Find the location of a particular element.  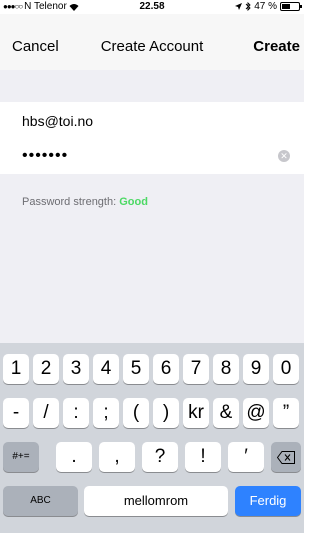

key-open-paren: ( is located at coordinates (136, 413).